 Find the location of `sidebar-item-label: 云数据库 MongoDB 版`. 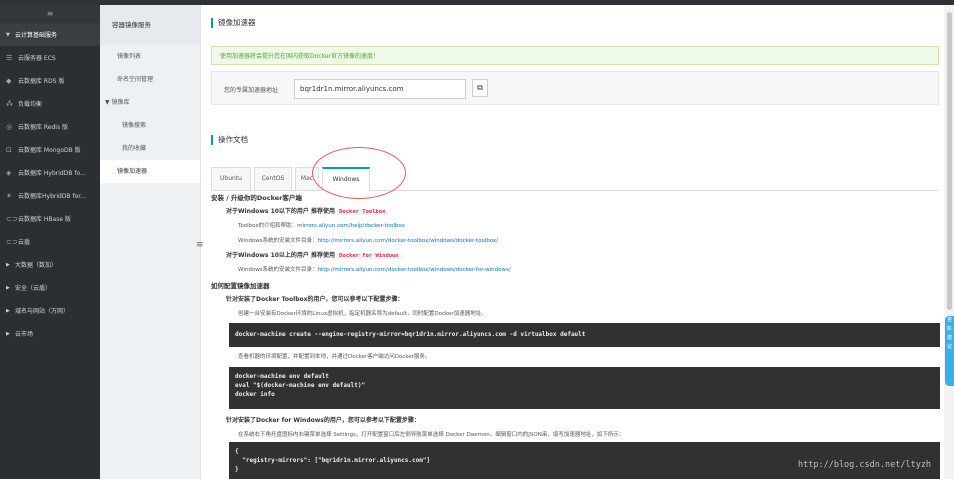

sidebar-item-label: 云数据库 MongoDB 版 is located at coordinates (49, 150).